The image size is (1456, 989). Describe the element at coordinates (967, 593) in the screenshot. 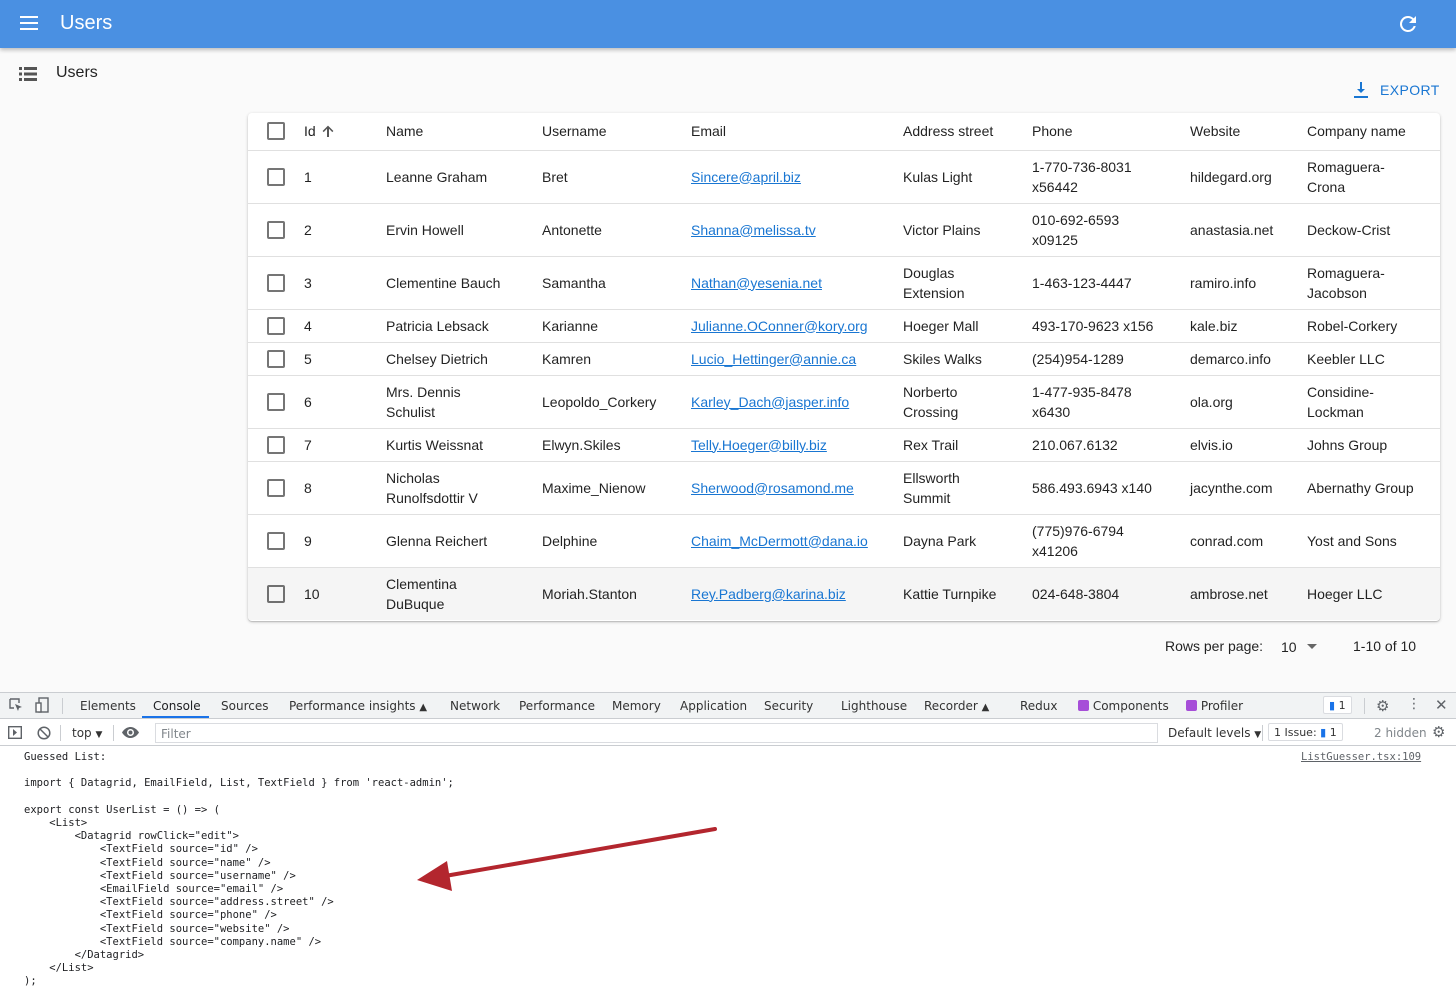

I see `cell-address-street: Kattie Turnpike` at that location.